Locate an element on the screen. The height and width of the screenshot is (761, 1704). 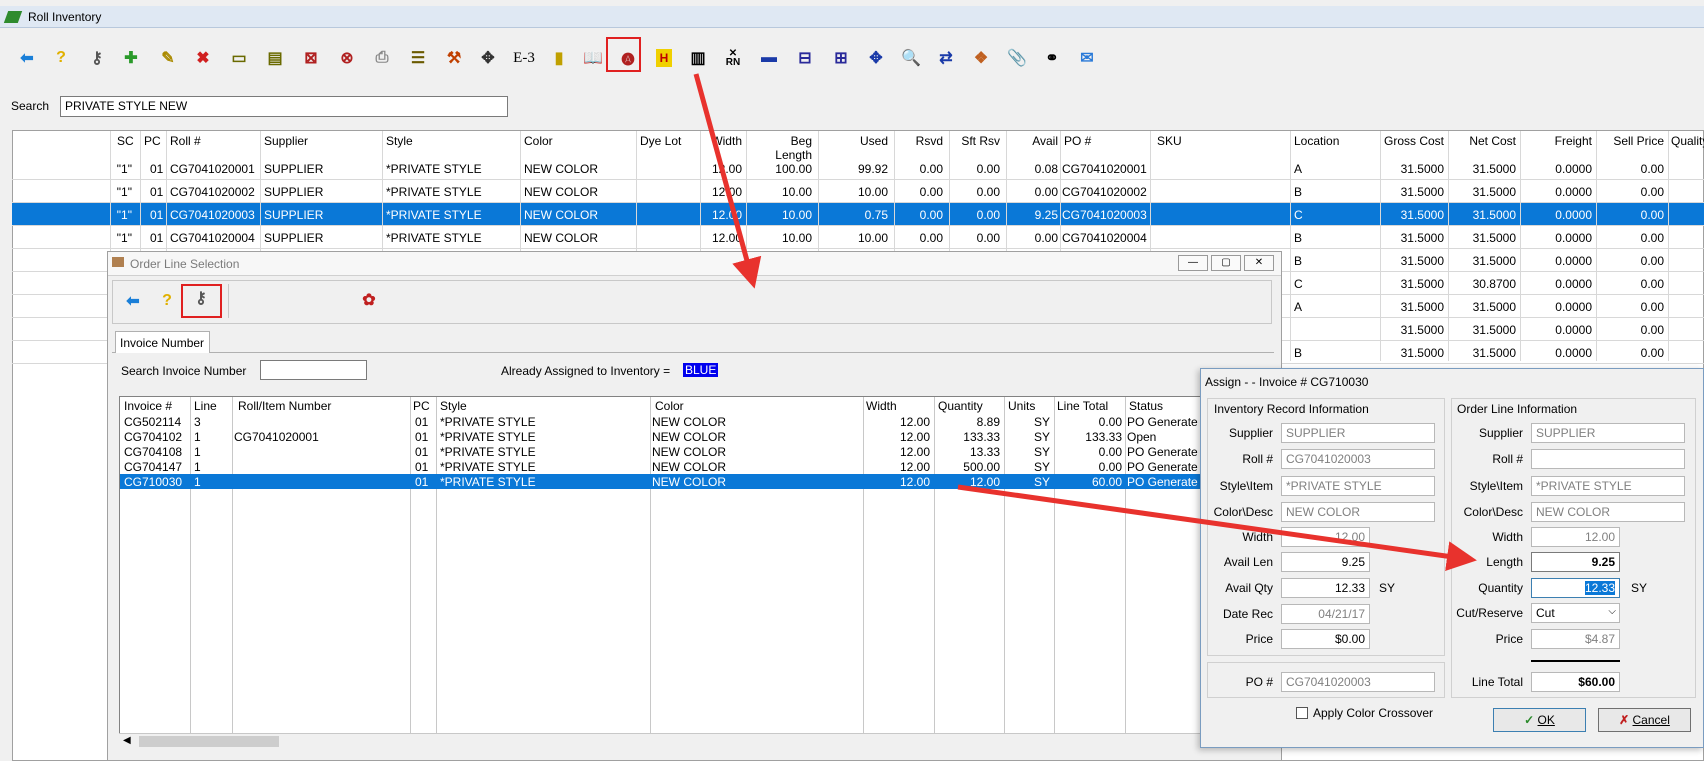
remove-label-icon: ⊠ is located at coordinates (311, 58).